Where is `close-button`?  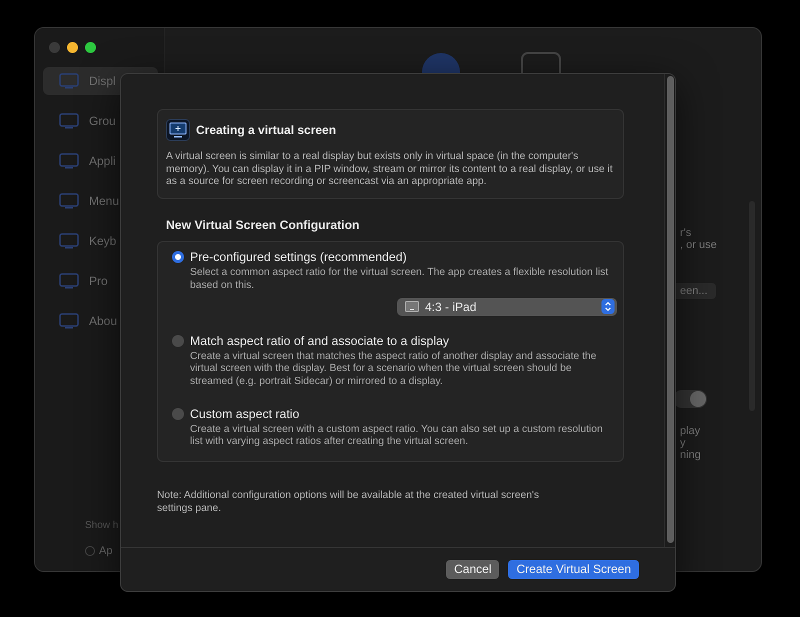
close-button is located at coordinates (54, 47).